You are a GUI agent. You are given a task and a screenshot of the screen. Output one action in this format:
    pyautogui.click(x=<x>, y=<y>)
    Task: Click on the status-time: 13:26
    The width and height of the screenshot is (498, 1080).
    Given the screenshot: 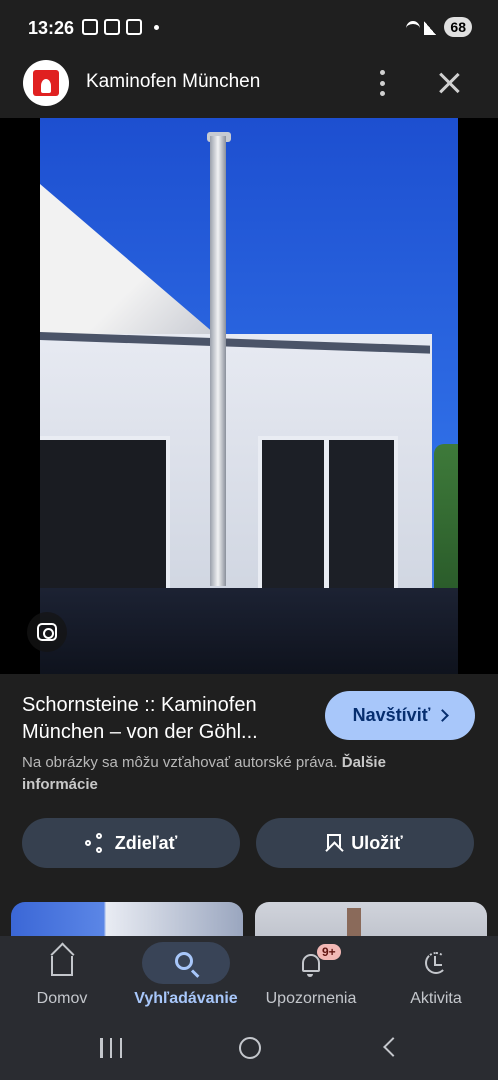 What is the action you would take?
    pyautogui.click(x=51, y=28)
    